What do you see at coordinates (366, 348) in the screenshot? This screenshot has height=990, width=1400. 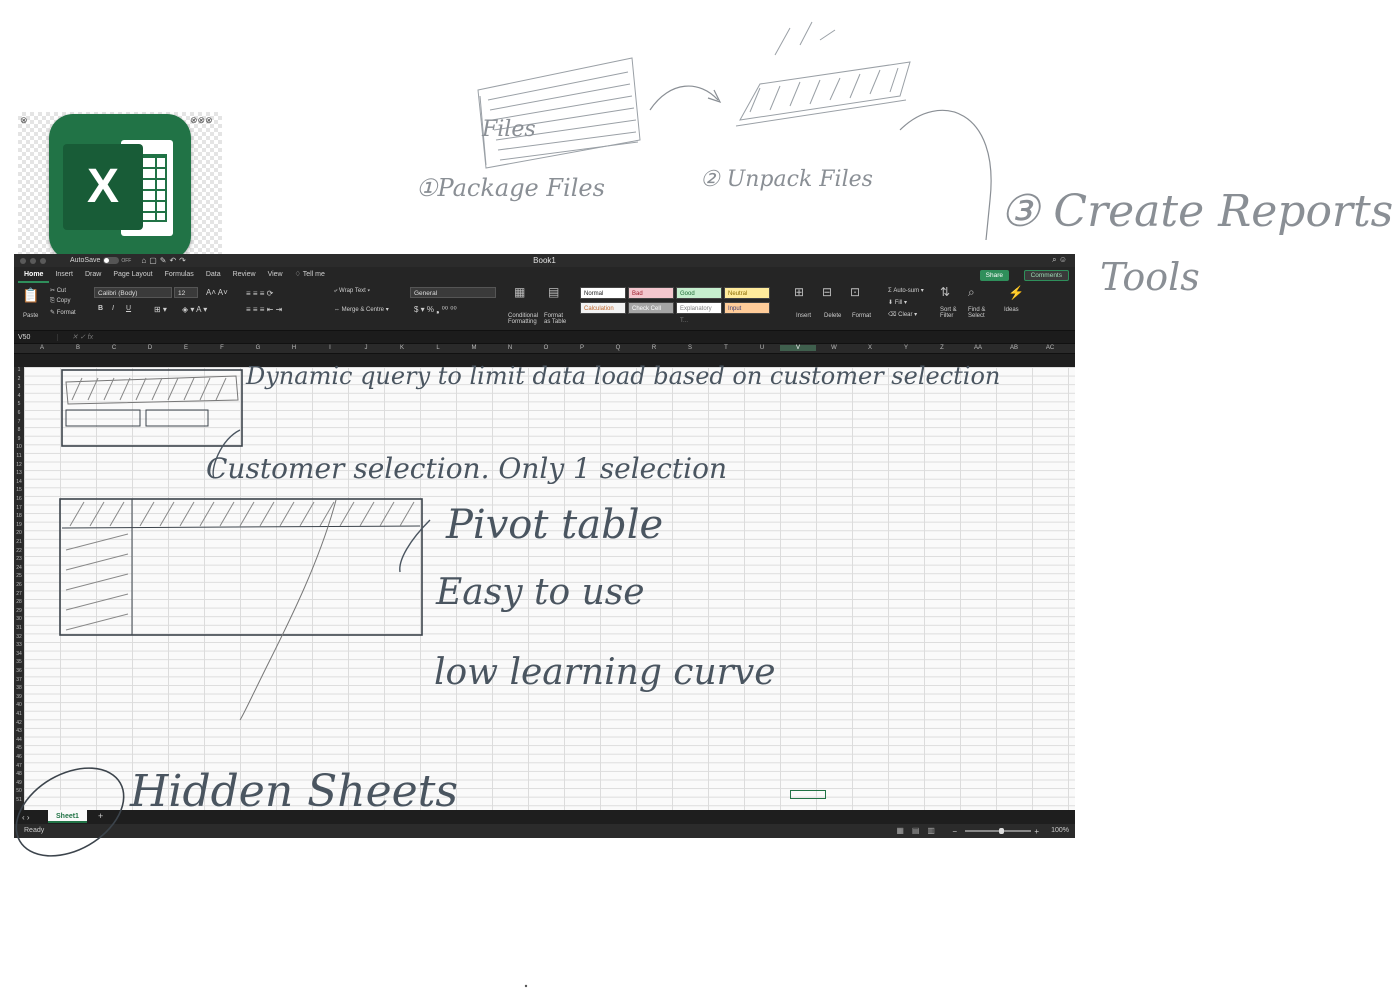 I see `column-header-j: J` at bounding box center [366, 348].